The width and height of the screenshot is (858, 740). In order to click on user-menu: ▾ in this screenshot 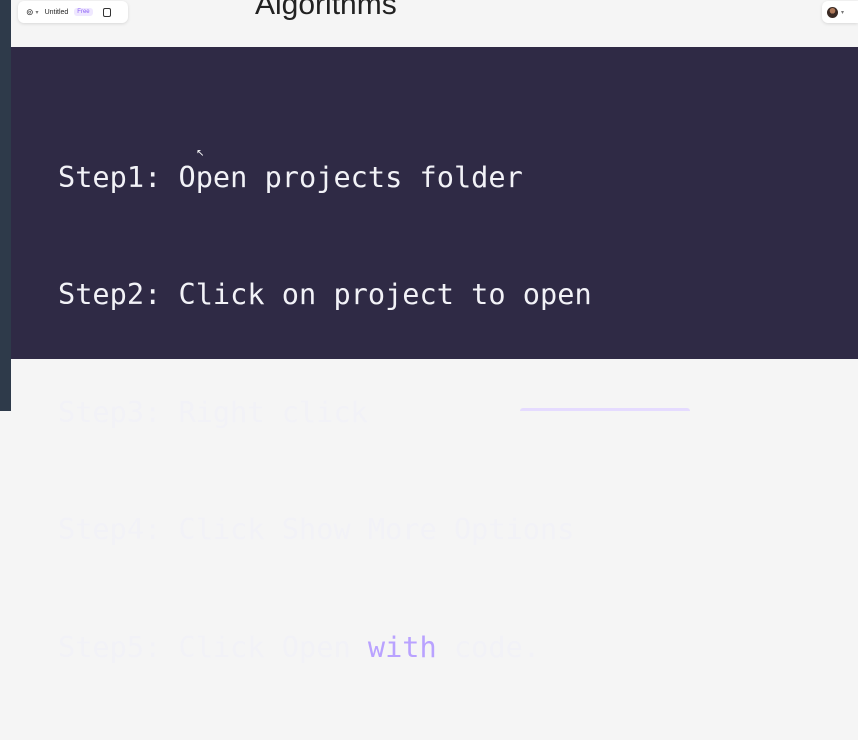, I will do `click(840, 12)`.